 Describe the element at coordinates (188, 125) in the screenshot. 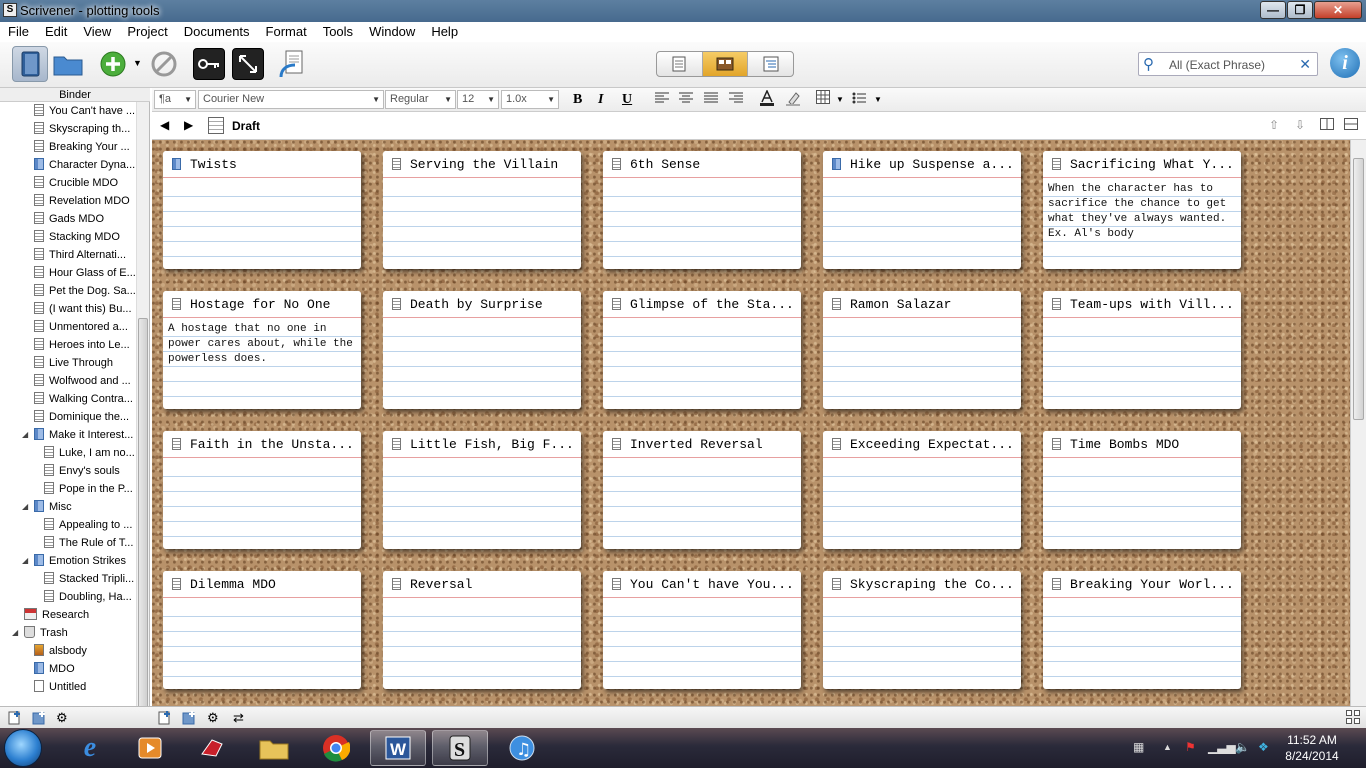

I see `forward-arrow-icon: ▶` at that location.